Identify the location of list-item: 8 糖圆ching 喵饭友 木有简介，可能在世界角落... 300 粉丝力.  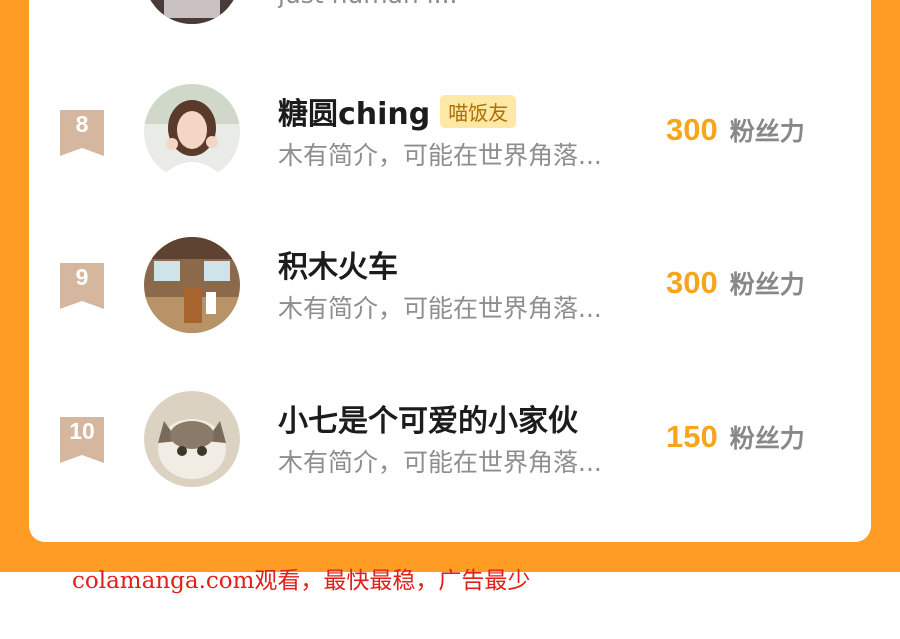
(450, 132).